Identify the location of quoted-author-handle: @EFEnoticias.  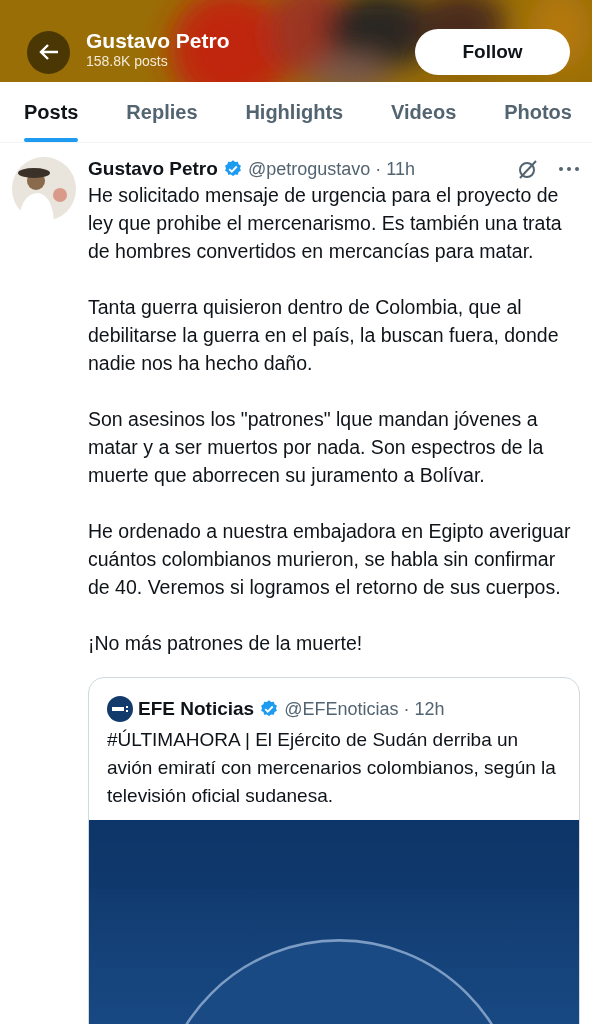
(341, 709).